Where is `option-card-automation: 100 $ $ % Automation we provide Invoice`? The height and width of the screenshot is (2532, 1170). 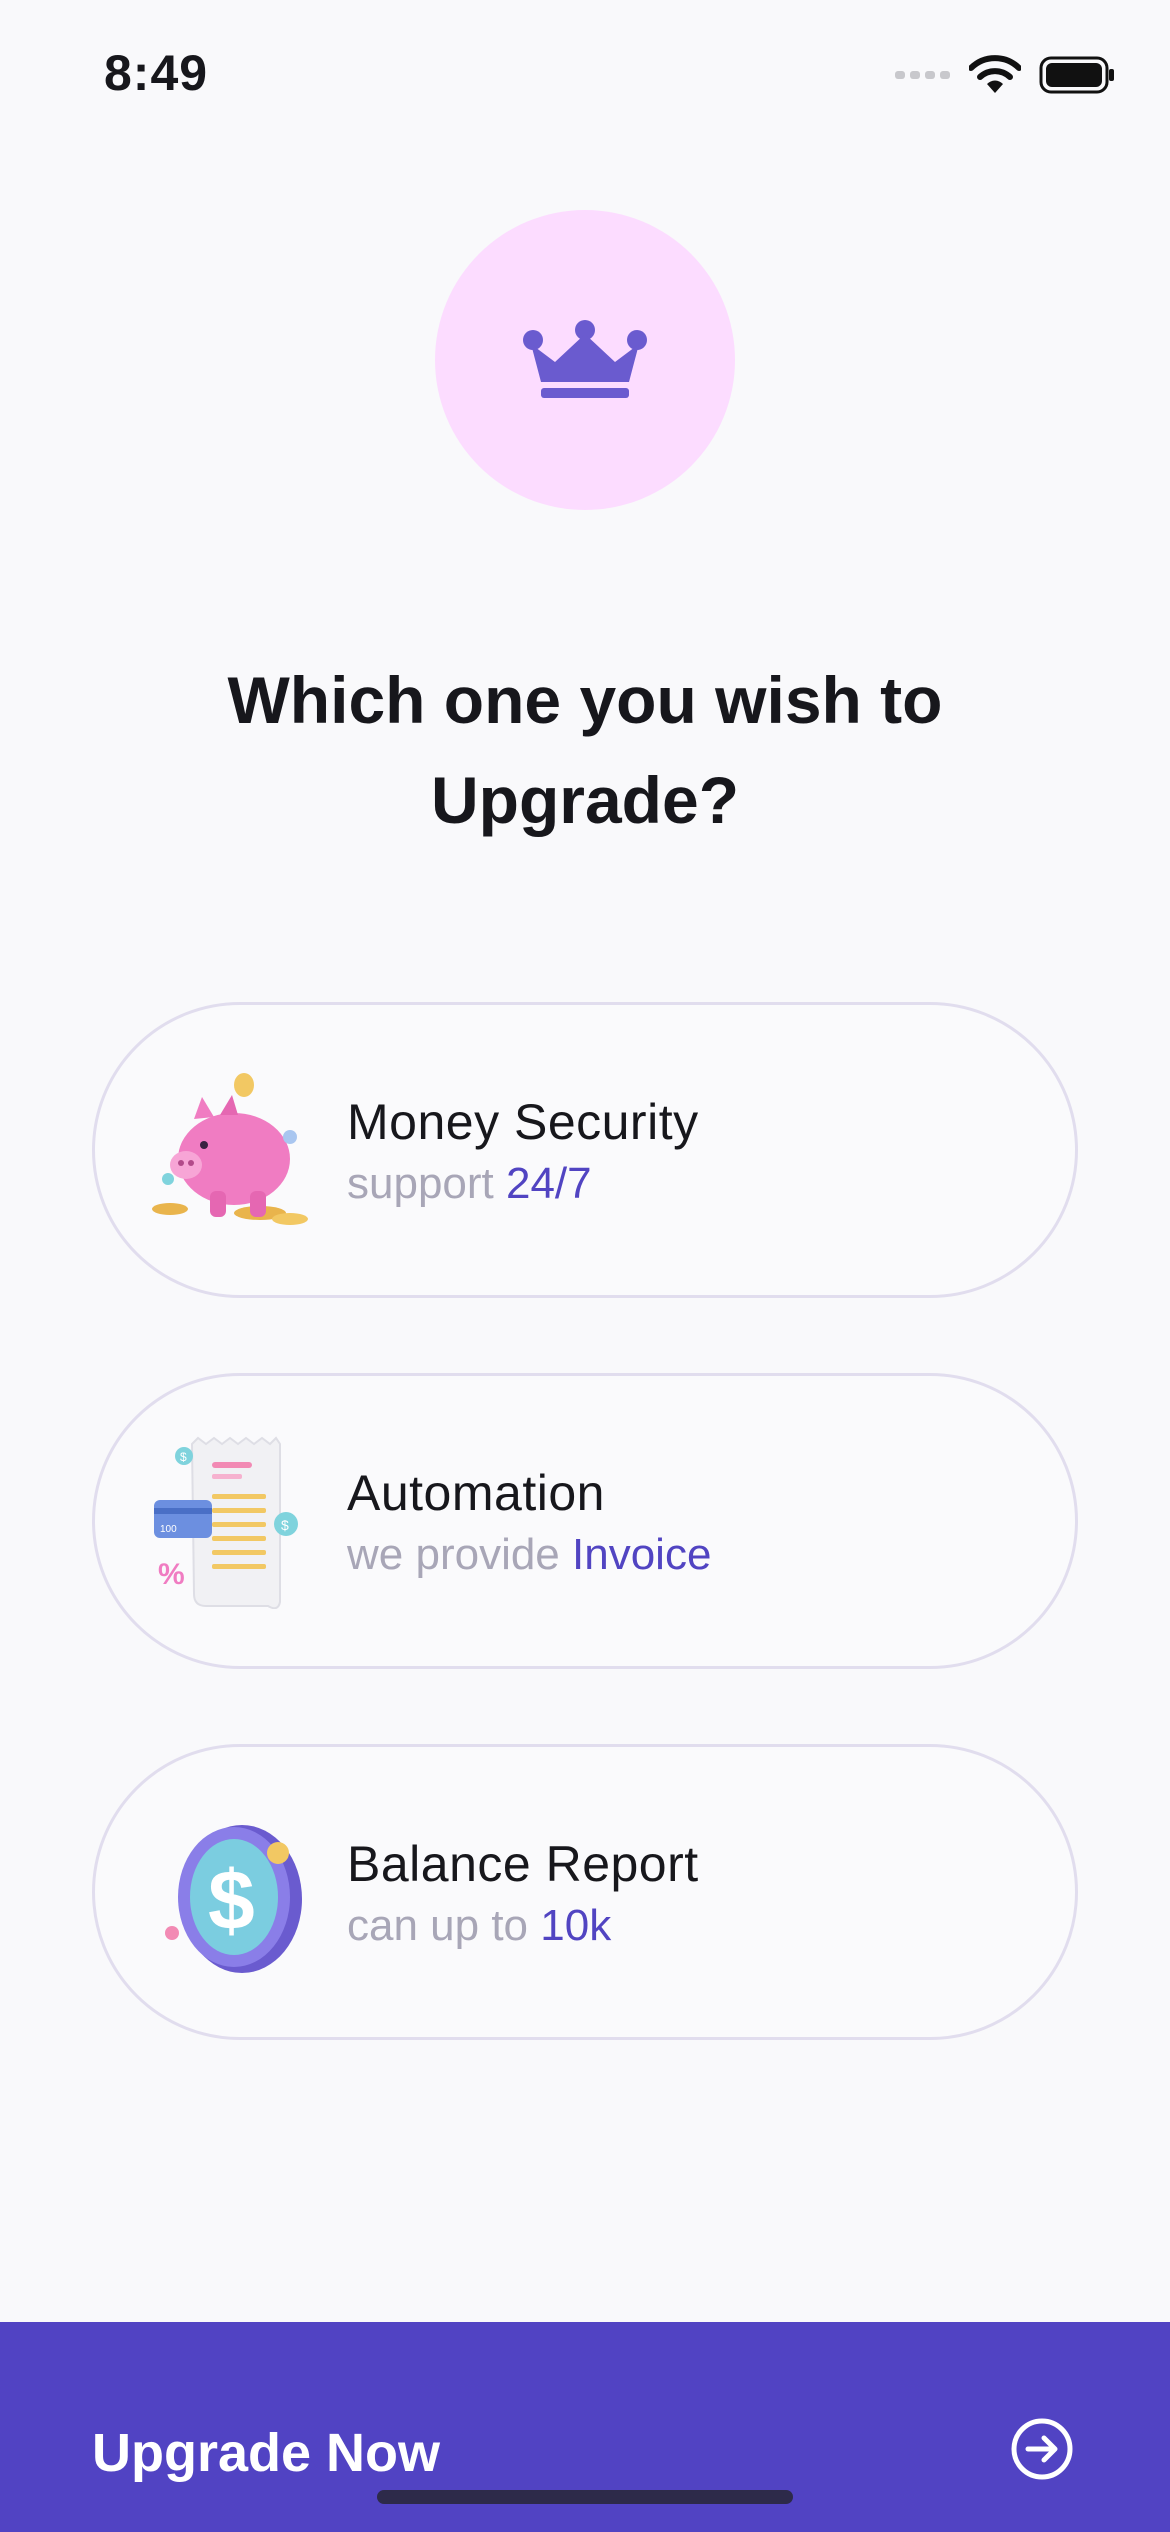 option-card-automation: 100 $ $ % Automation we provide Invoice is located at coordinates (585, 1521).